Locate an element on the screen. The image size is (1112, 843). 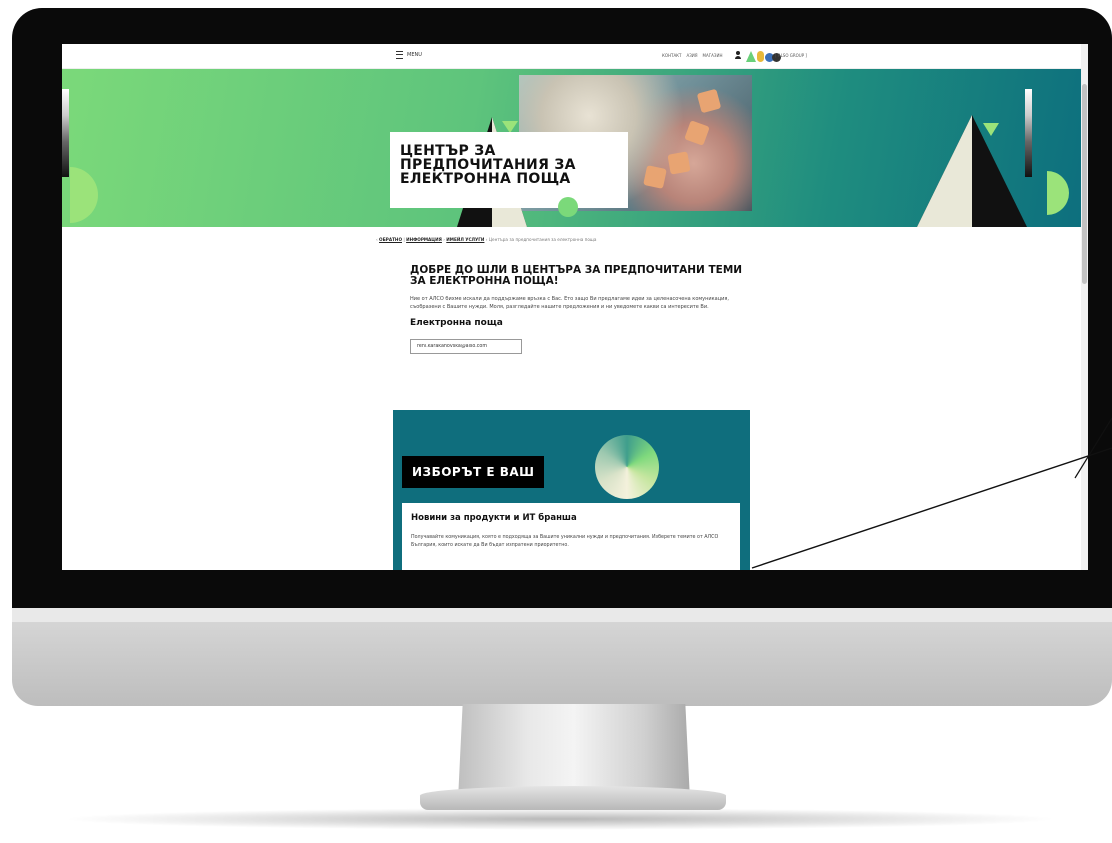
also-group-link: [ ALSO GROUP ] is located at coordinates (791, 55).